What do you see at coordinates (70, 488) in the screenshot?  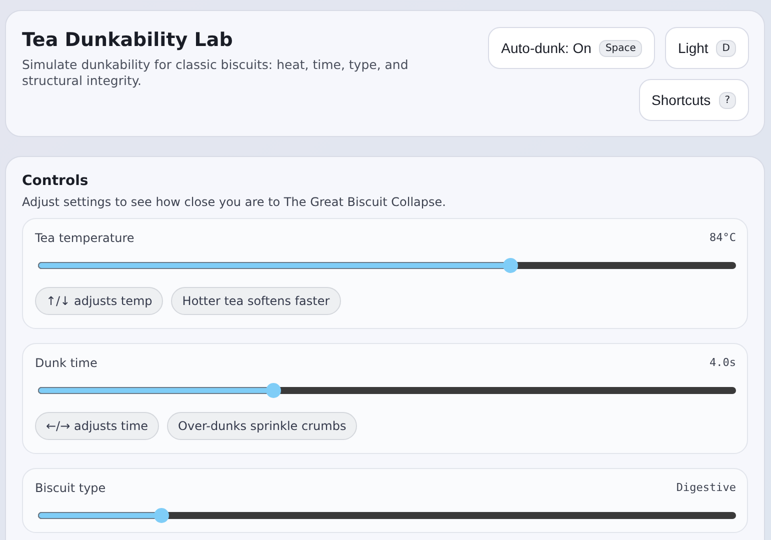 I see `control-label: Biscuit type` at bounding box center [70, 488].